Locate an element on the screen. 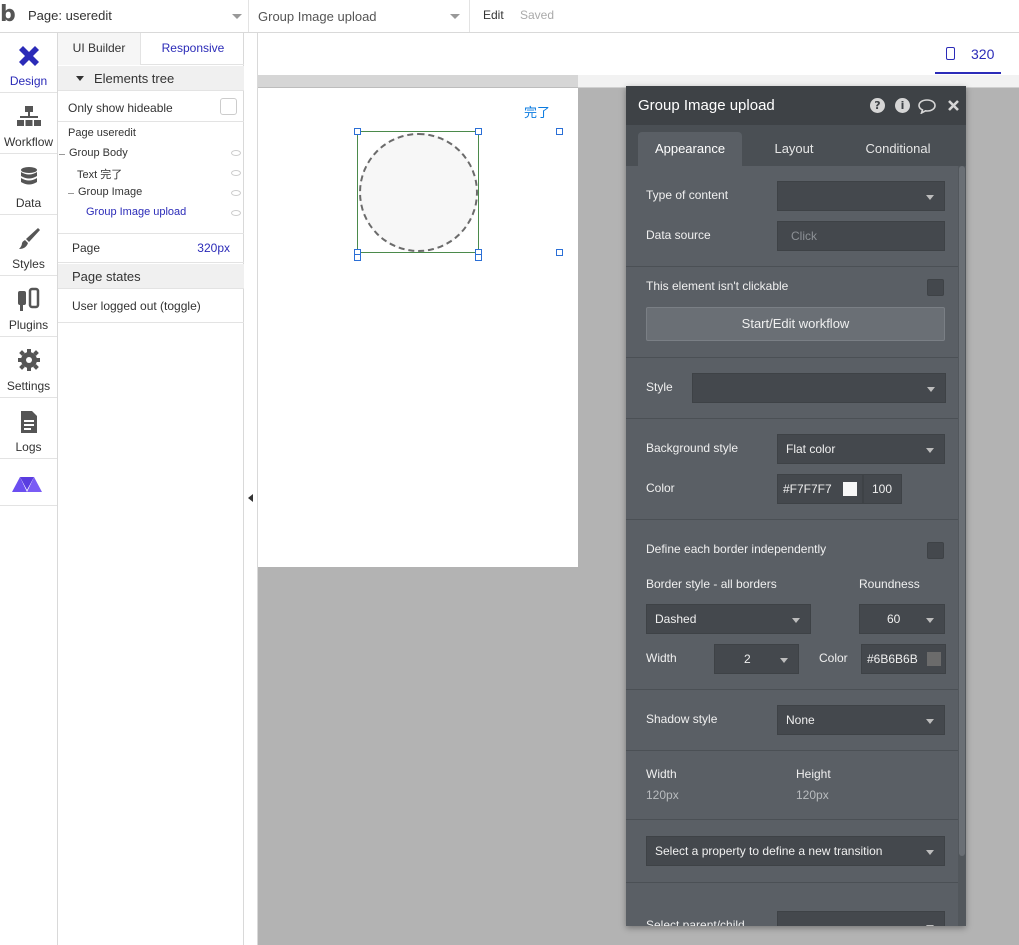 The height and width of the screenshot is (945, 1019). tree-connector is located at coordinates (71, 193).